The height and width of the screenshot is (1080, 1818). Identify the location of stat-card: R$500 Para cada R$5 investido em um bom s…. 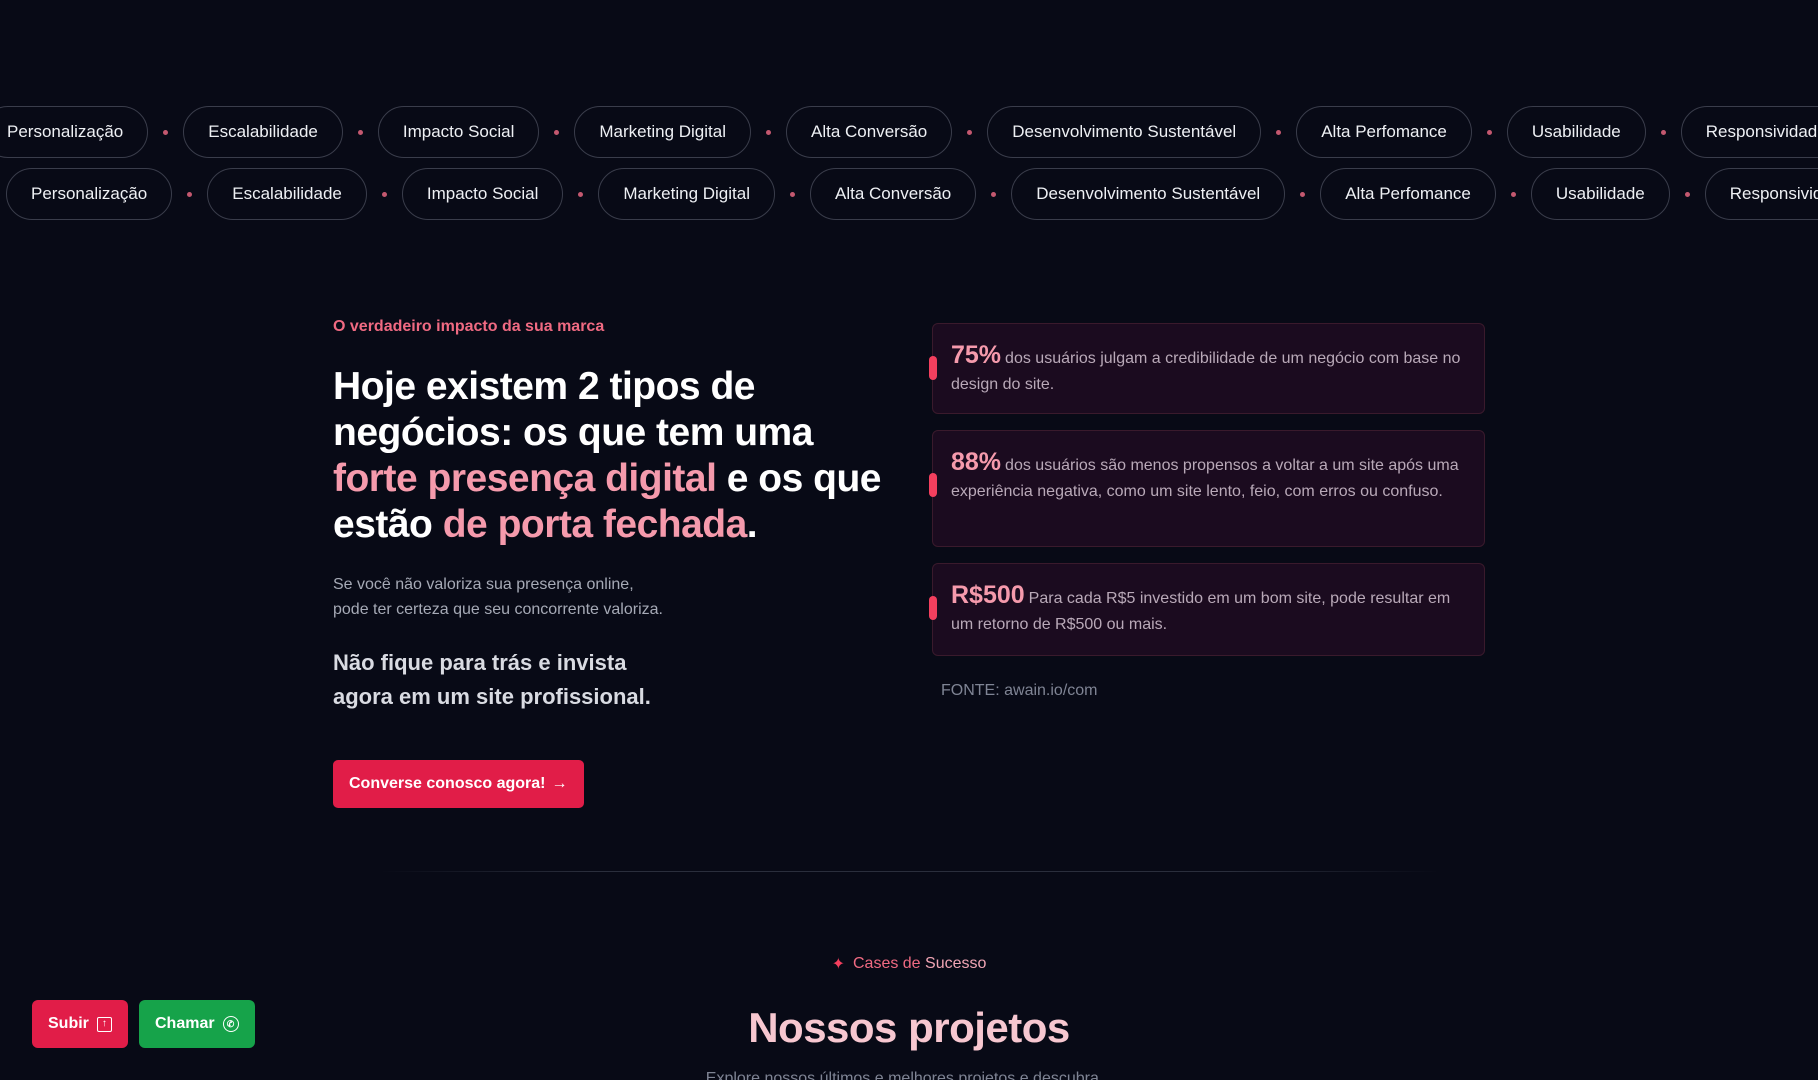
(1207, 609).